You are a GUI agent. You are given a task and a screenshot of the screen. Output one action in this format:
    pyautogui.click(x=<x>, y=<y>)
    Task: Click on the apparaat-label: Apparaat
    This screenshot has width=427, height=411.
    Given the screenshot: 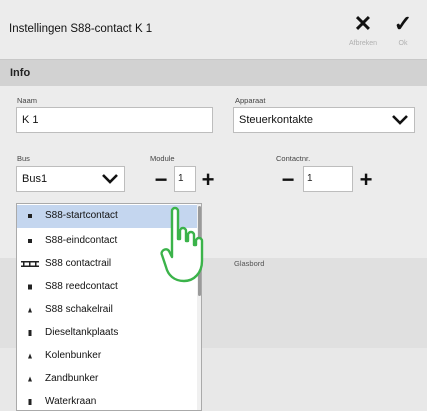 What is the action you would take?
    pyautogui.click(x=250, y=100)
    